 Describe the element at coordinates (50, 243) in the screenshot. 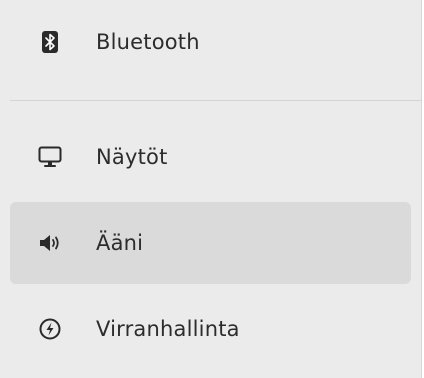

I see `speaker-icon` at that location.